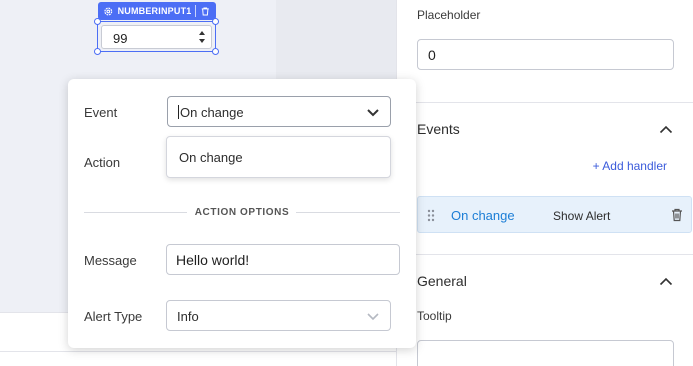  I want to click on message-label: Message, so click(110, 260).